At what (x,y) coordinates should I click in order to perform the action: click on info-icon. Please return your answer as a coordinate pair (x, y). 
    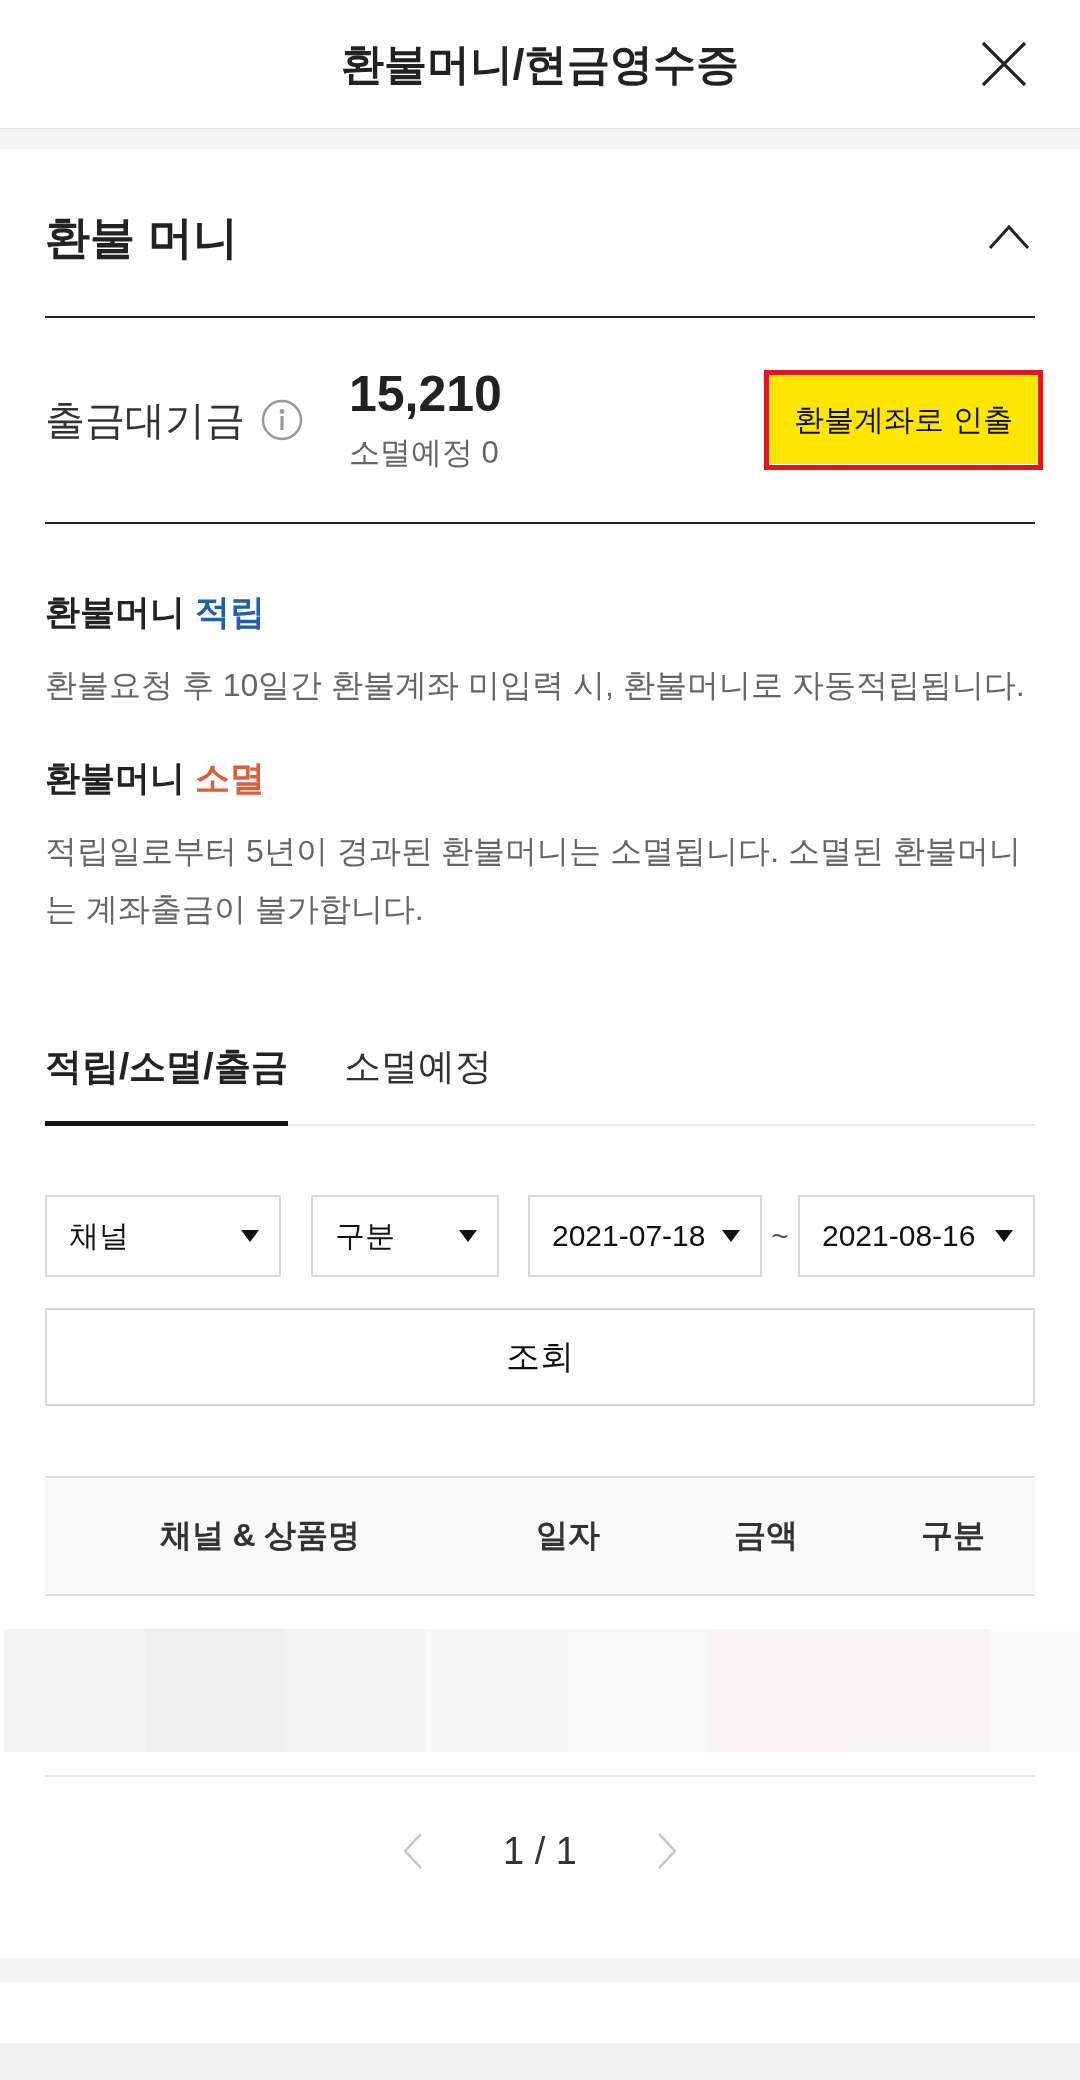
    Looking at the image, I should click on (282, 420).